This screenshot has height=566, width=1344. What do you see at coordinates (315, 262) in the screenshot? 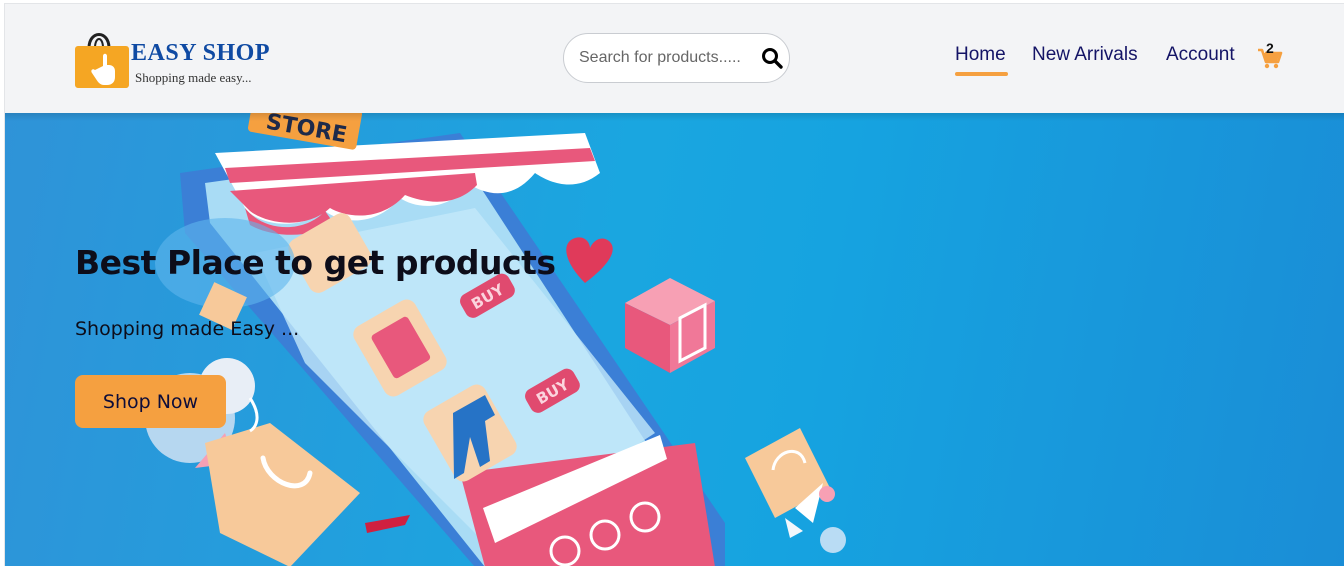
I see `hero-title: Best Place to get products` at bounding box center [315, 262].